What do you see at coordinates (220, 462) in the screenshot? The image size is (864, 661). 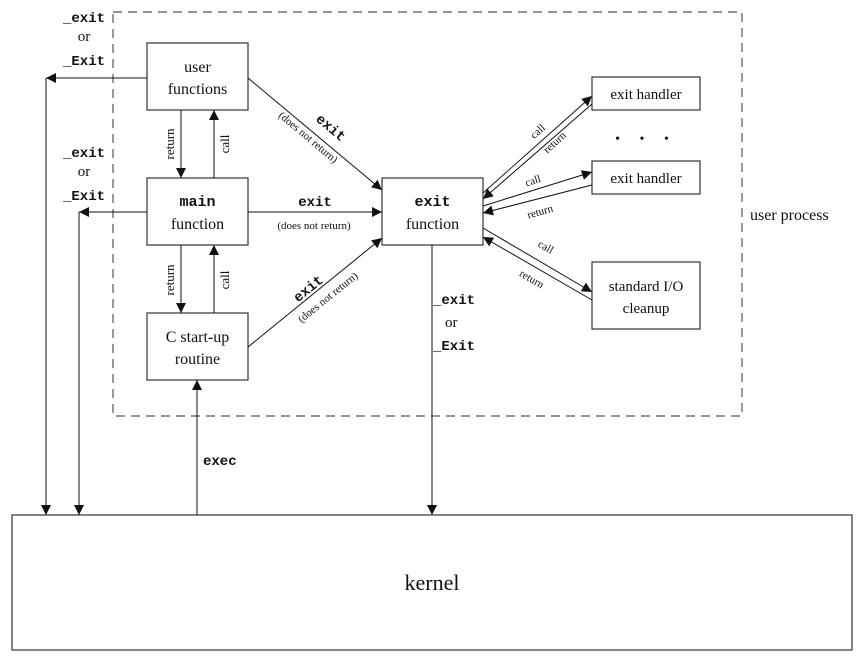 I see `exec-label: exec` at bounding box center [220, 462].